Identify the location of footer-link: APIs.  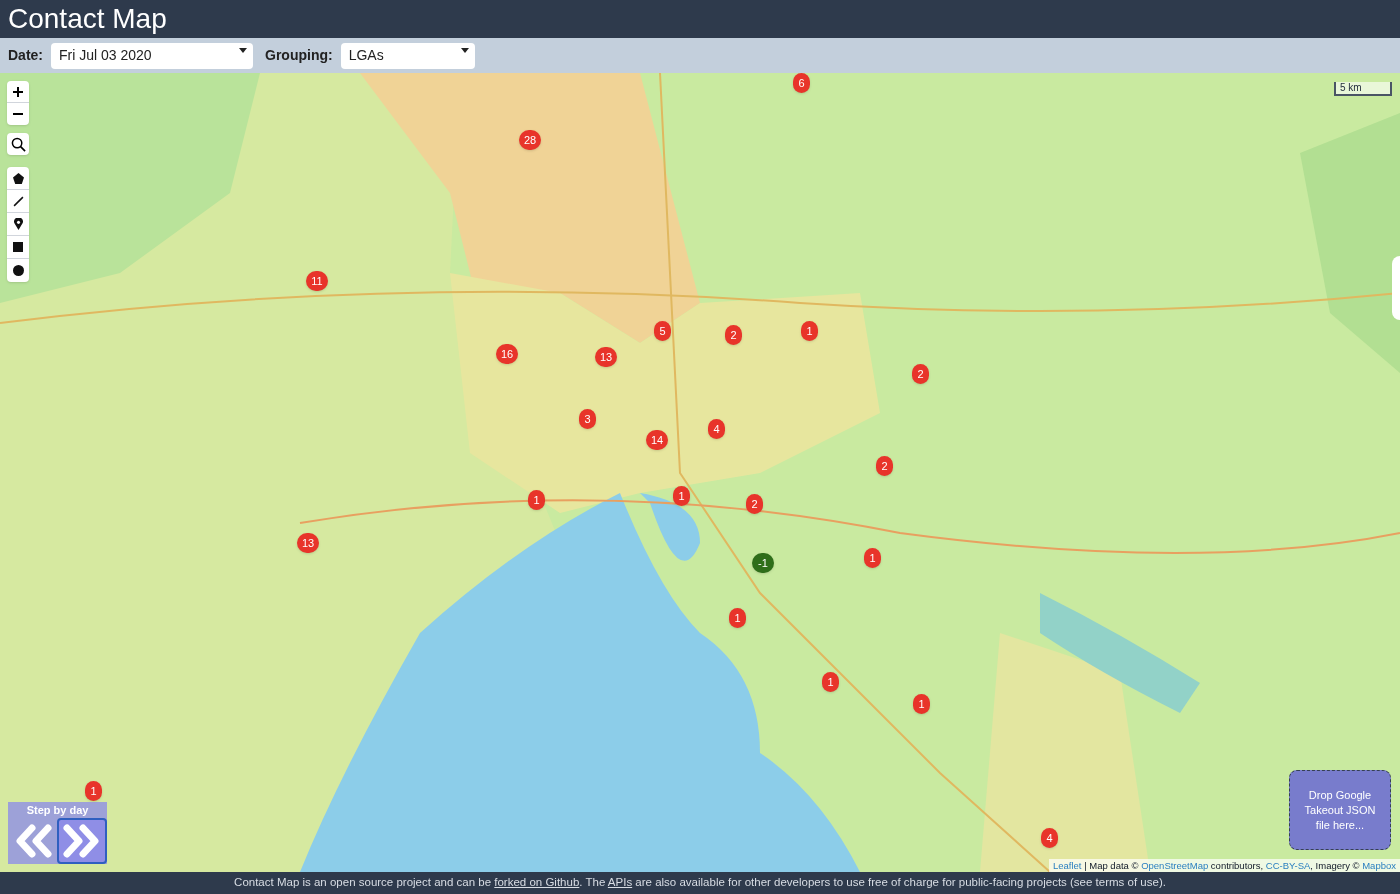
(620, 882).